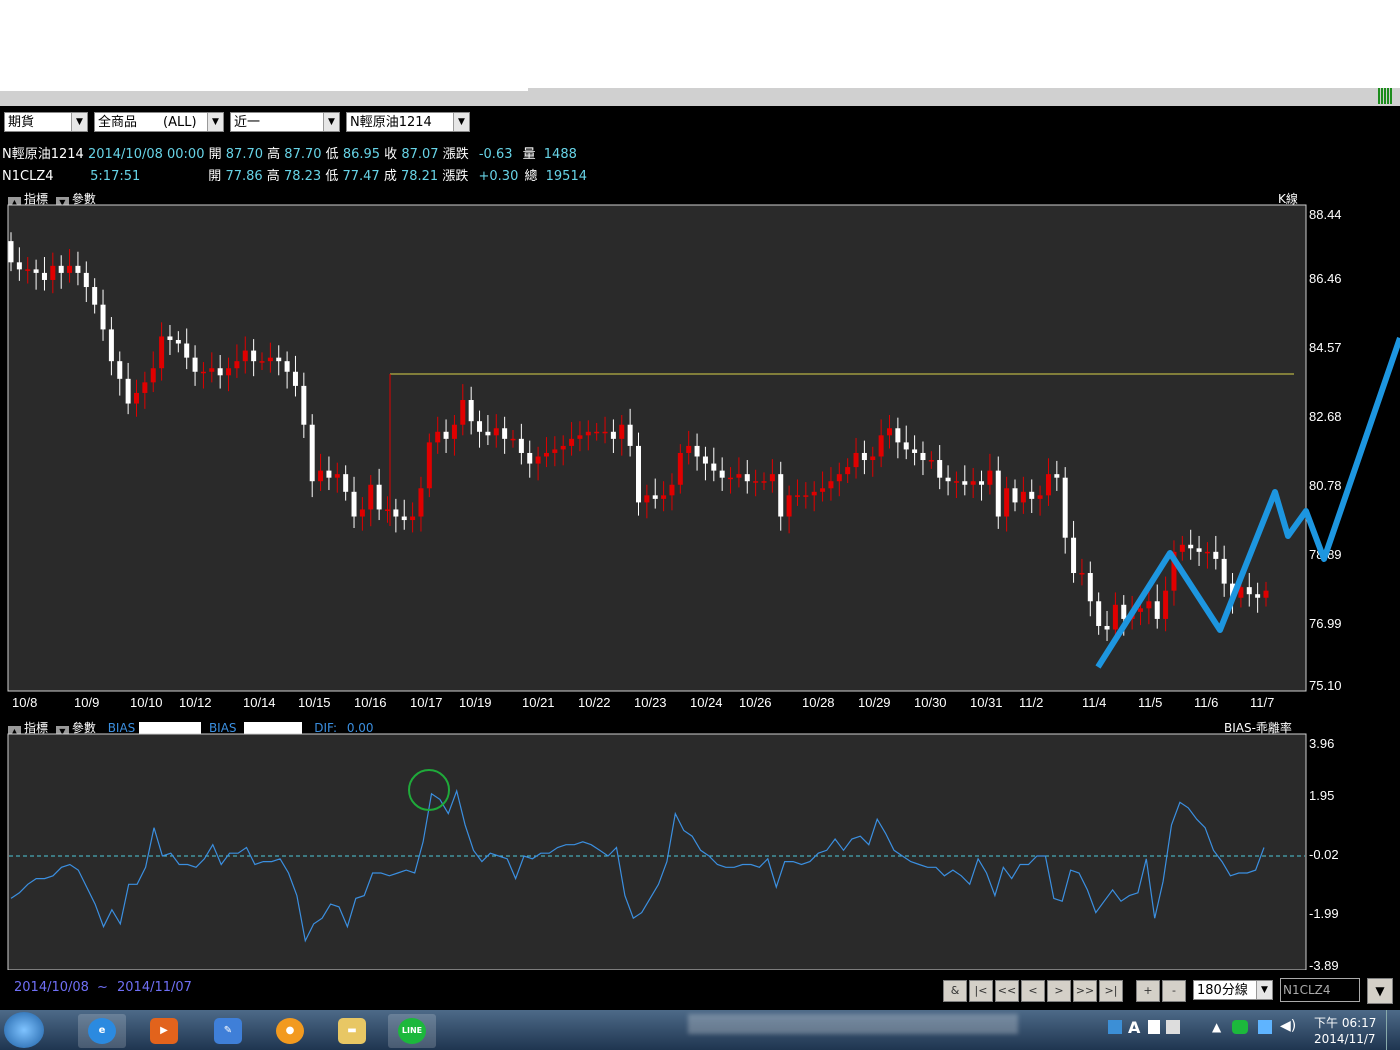 Image resolution: width=1400 pixels, height=1050 pixels. What do you see at coordinates (1007, 991) in the screenshot?
I see `nav-fast-back-button: <<` at bounding box center [1007, 991].